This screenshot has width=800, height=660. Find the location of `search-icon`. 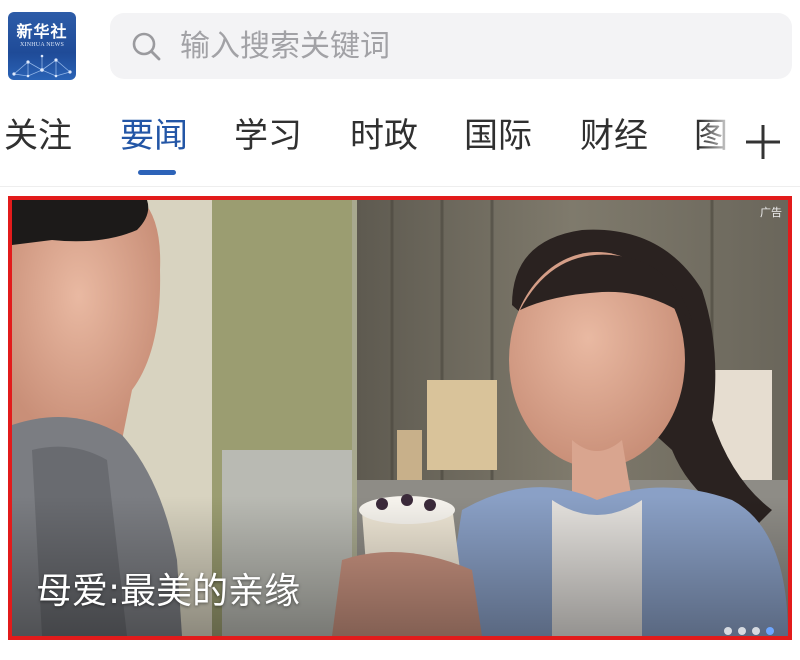

search-icon is located at coordinates (146, 46).